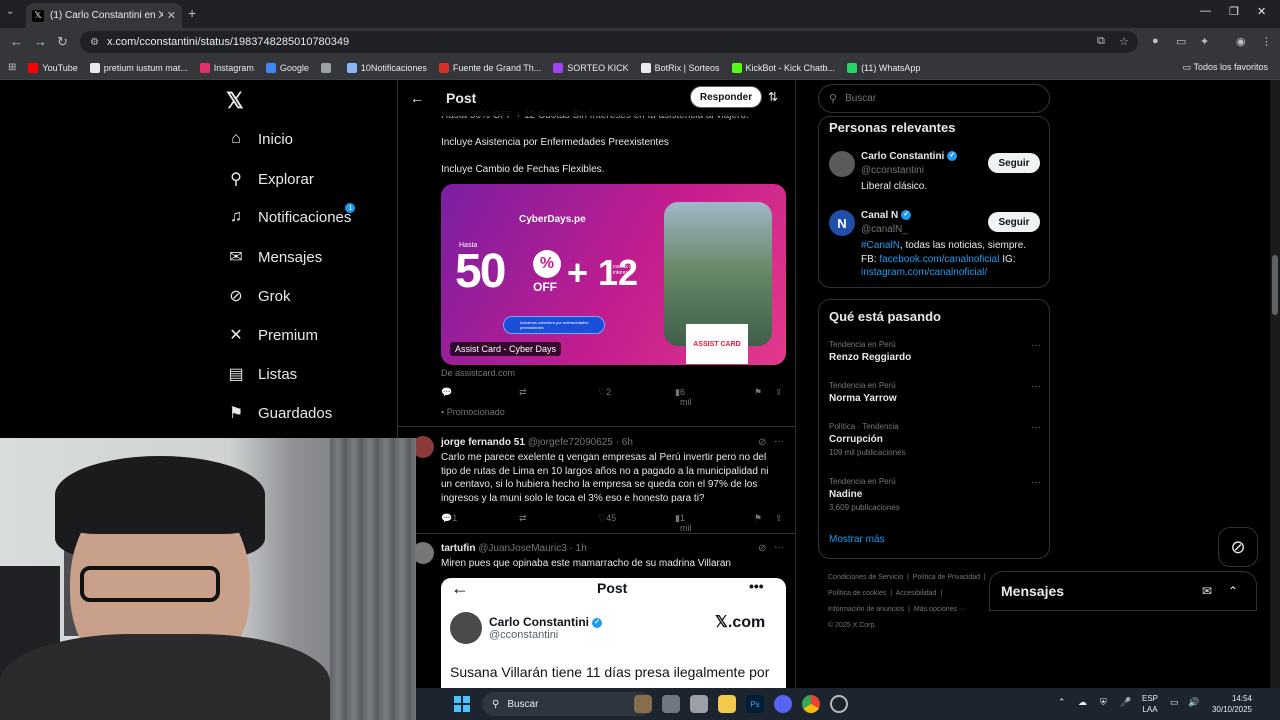 This screenshot has height=720, width=1280. What do you see at coordinates (1193, 702) in the screenshot?
I see `volume-icon: 🔊` at bounding box center [1193, 702].